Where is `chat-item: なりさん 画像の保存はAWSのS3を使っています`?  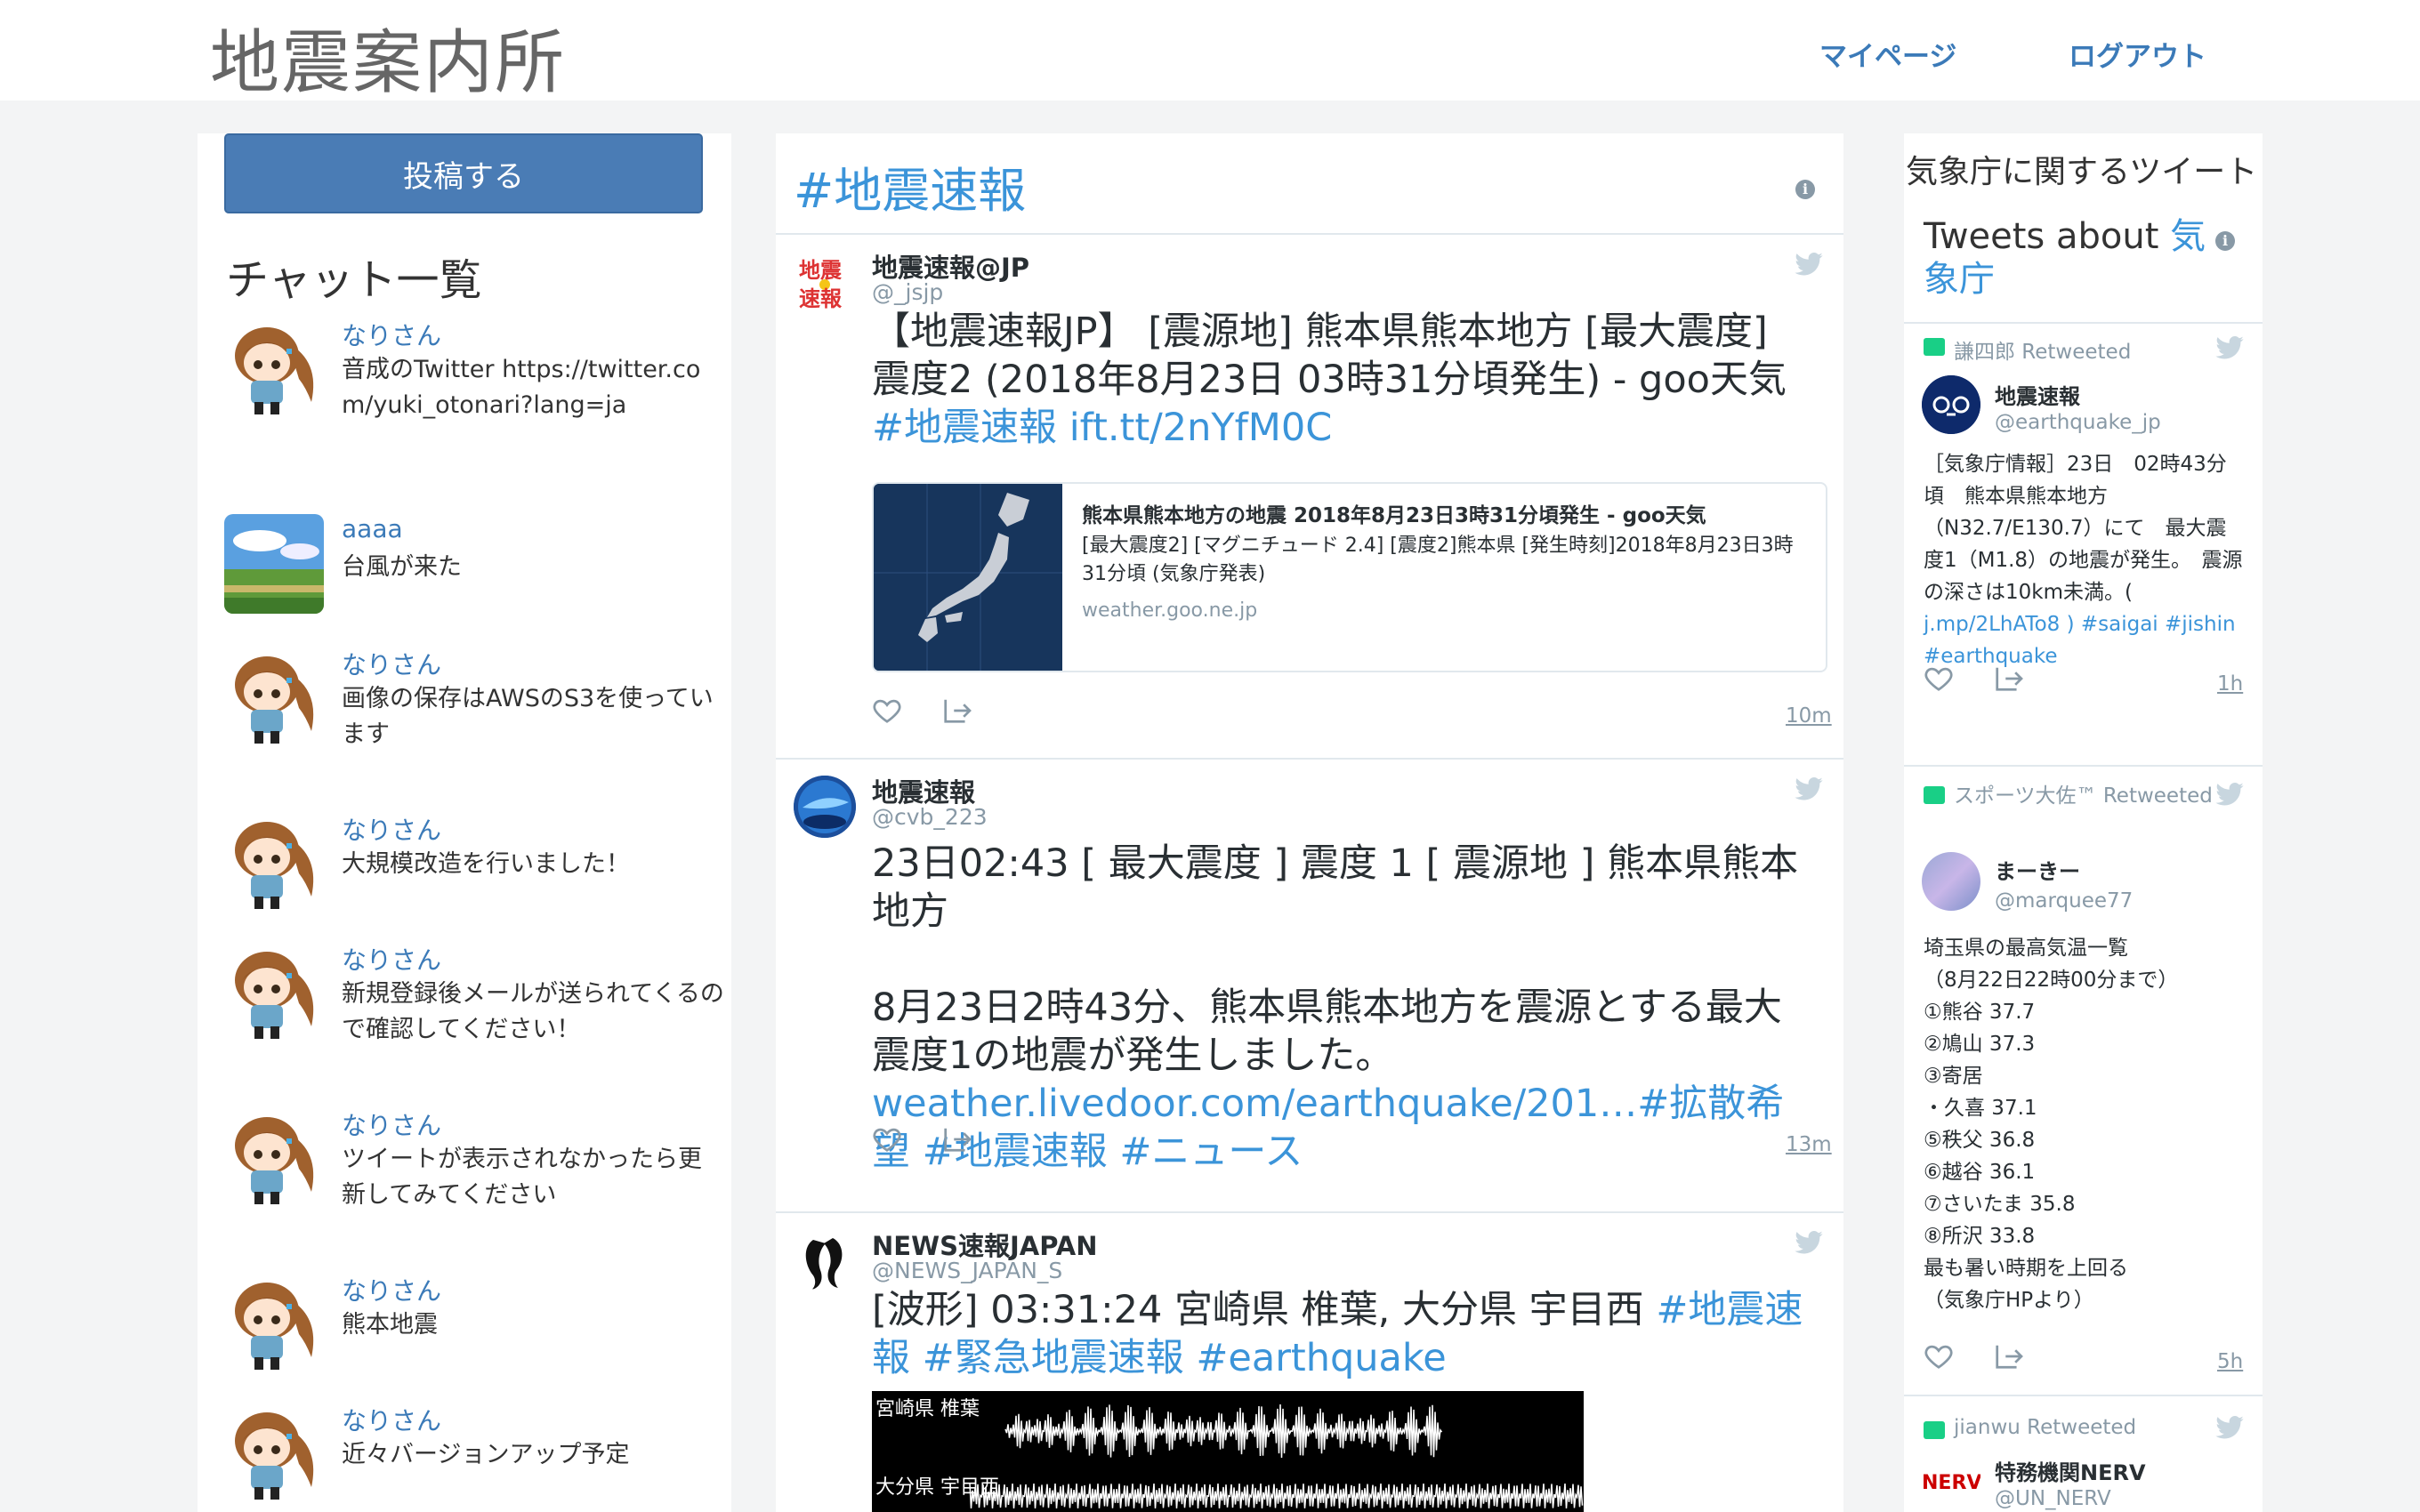 chat-item: なりさん 画像の保存はAWSのS3を使っています is located at coordinates (473, 712).